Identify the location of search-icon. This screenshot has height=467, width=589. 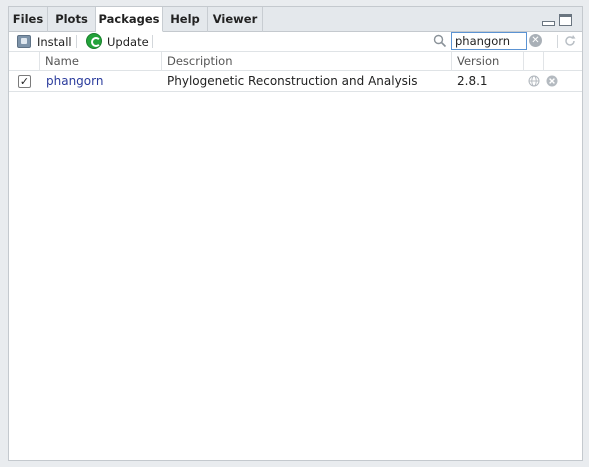
(440, 41).